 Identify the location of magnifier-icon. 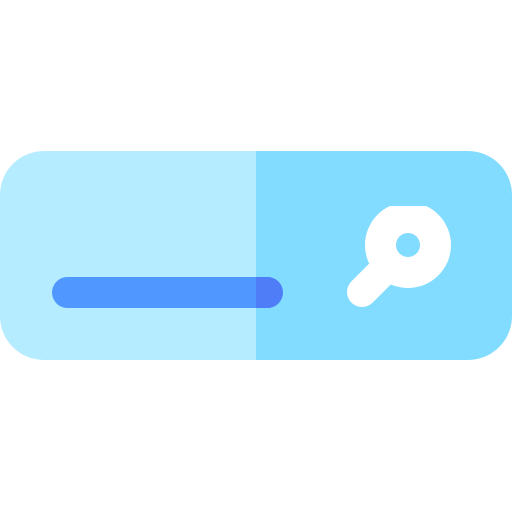
(400, 261).